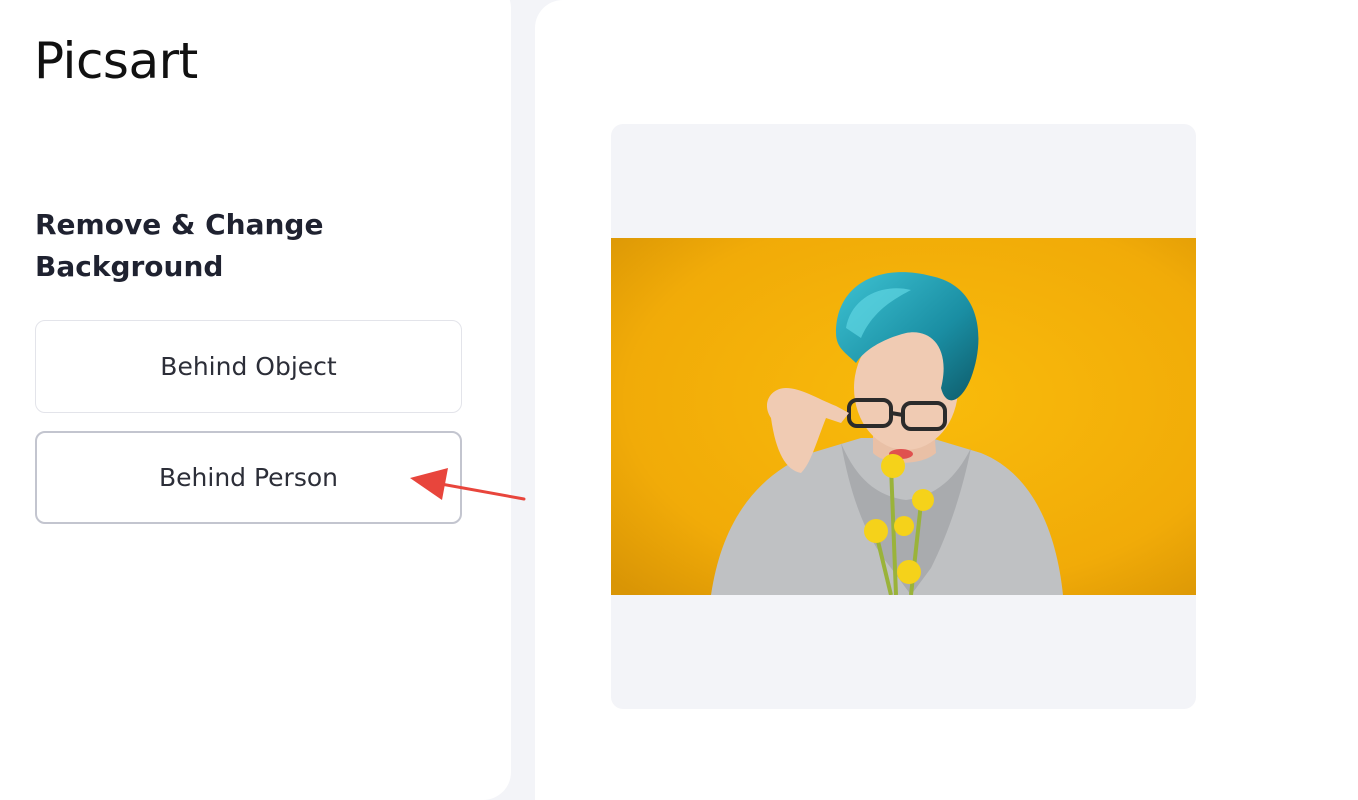 This screenshot has width=1358, height=800. I want to click on section-title-line1: Remove & Change, so click(179, 224).